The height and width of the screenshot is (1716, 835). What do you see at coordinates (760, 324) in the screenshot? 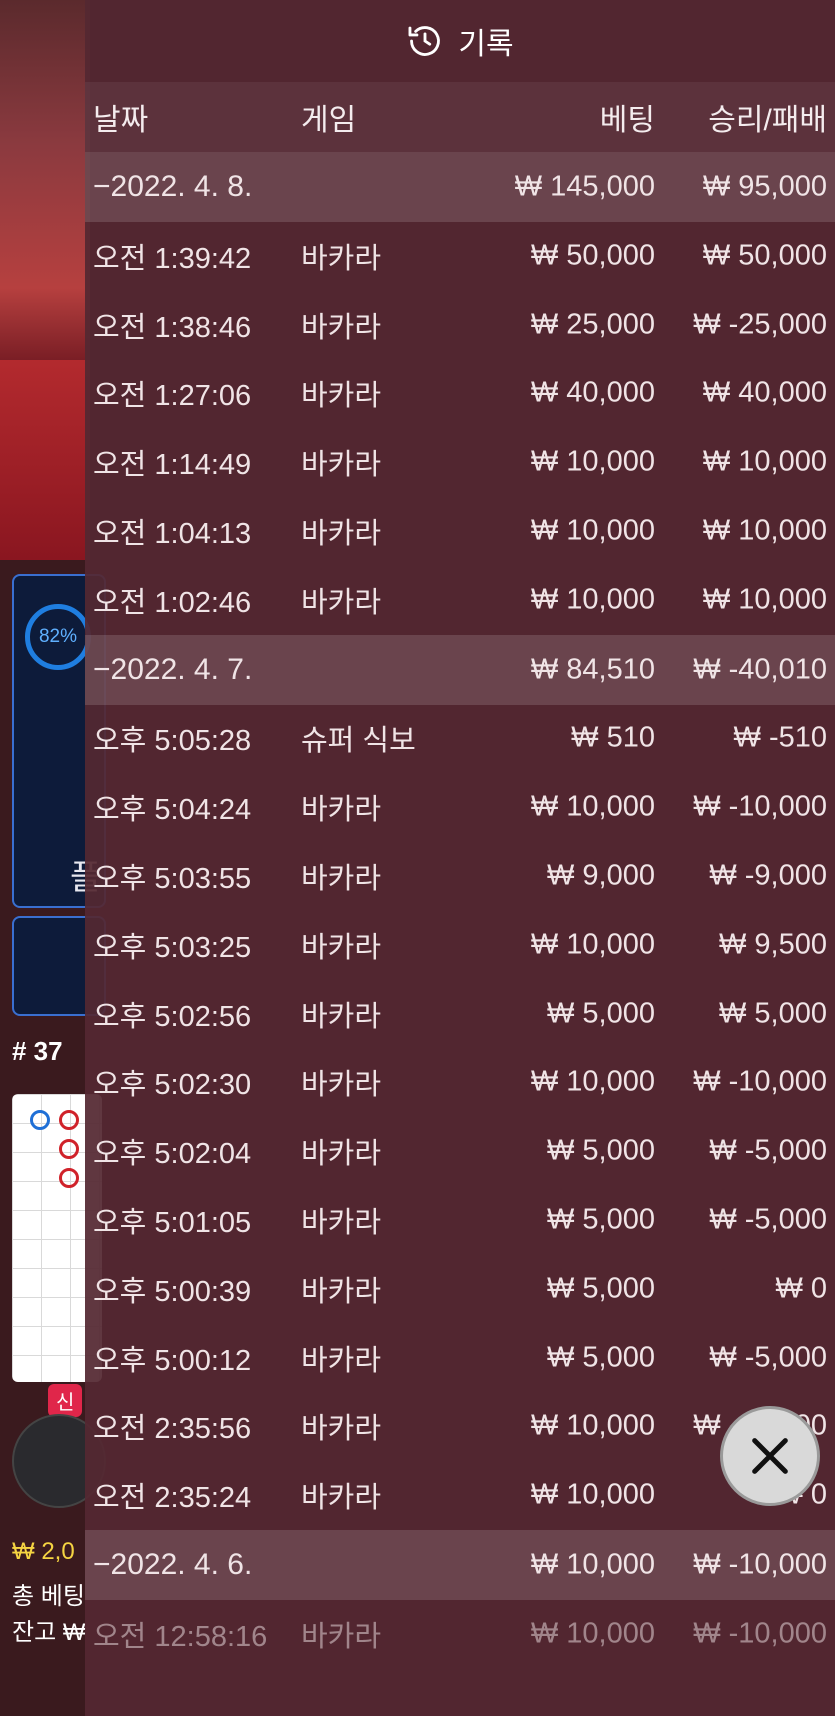
I see `row-result: ₩ -25,000` at bounding box center [760, 324].